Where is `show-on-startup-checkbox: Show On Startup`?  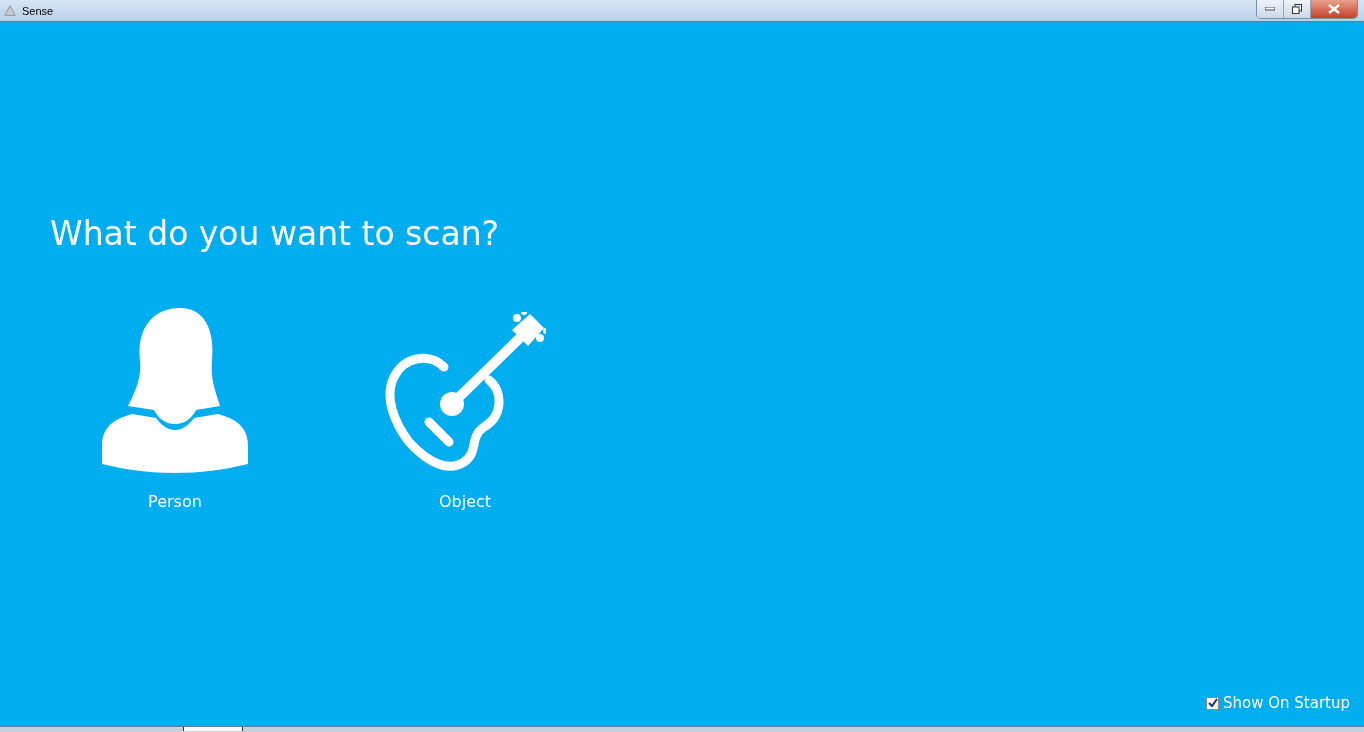
show-on-startup-checkbox: Show On Startup is located at coordinates (1278, 703).